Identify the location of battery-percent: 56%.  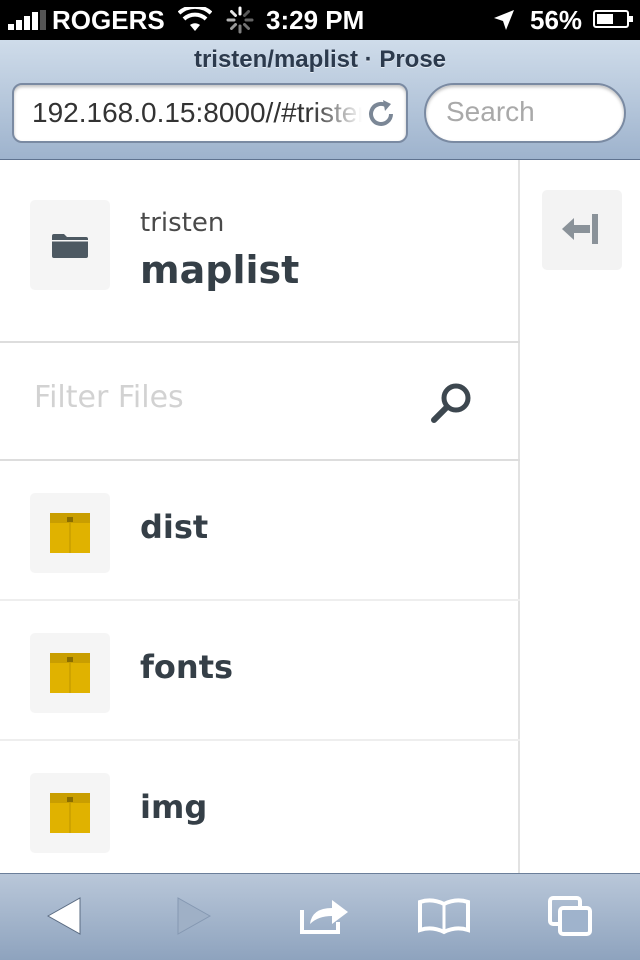
(556, 20).